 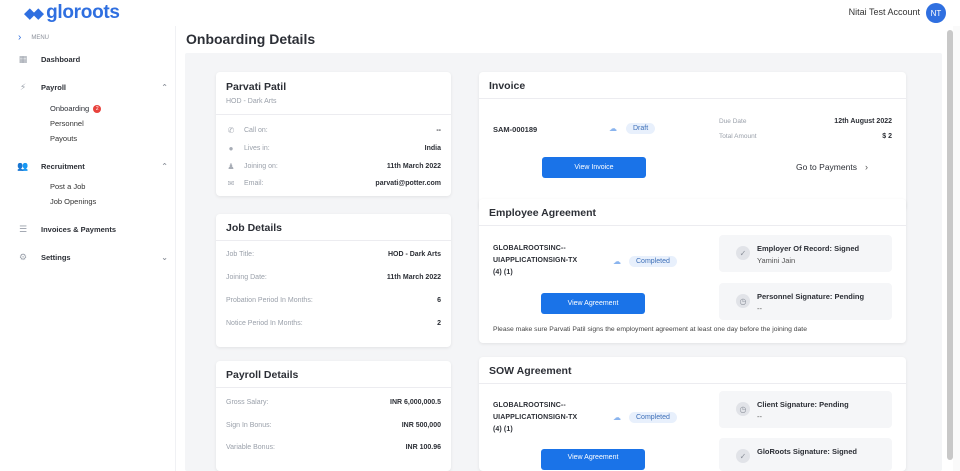 I want to click on dashboard-icon: ▦, so click(x=23, y=58).